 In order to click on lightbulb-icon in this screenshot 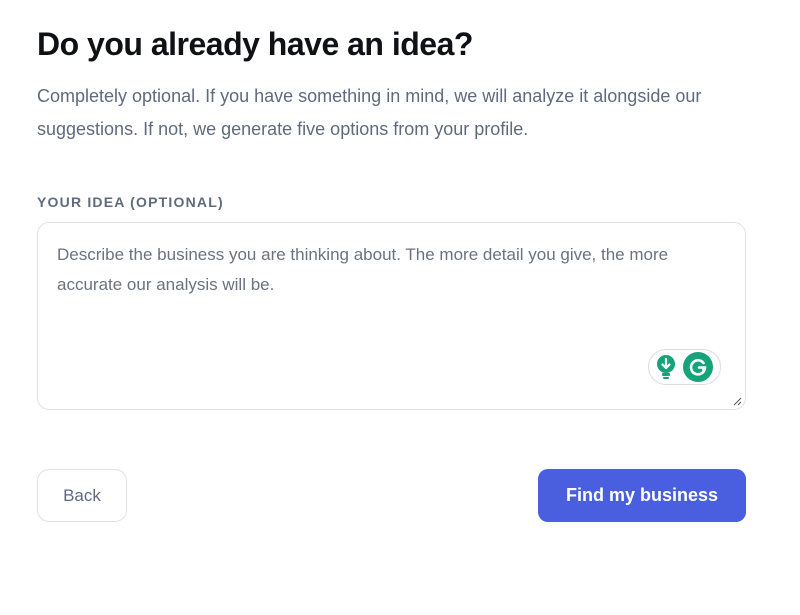, I will do `click(666, 367)`.